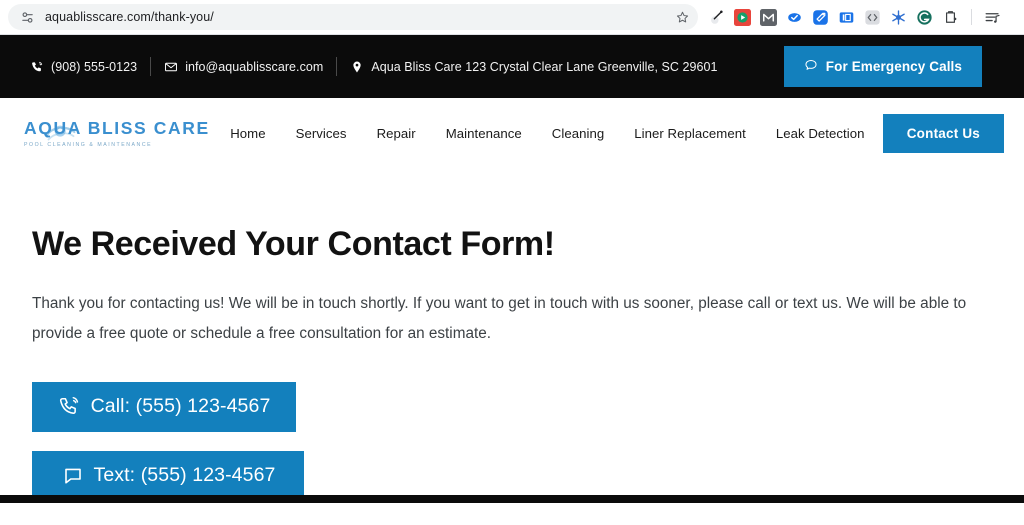 The width and height of the screenshot is (1024, 525). I want to click on address-bar: aquablisscare.com/thank-you/, so click(353, 17).